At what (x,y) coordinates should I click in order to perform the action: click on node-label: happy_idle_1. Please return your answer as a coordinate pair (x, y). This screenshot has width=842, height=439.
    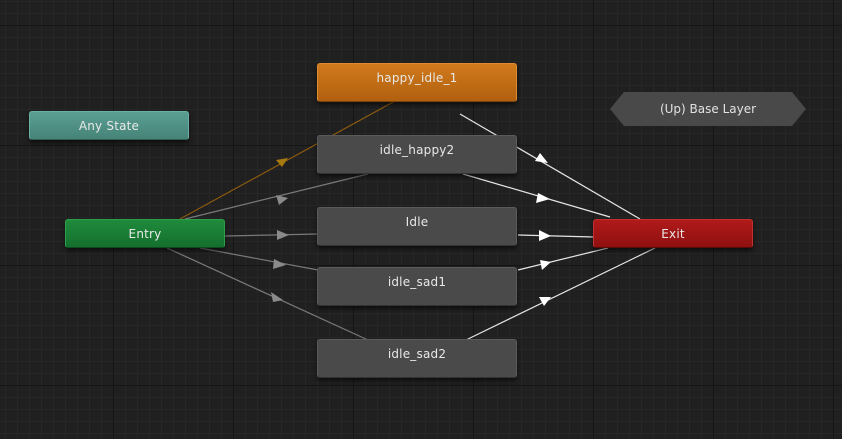
    Looking at the image, I should click on (417, 78).